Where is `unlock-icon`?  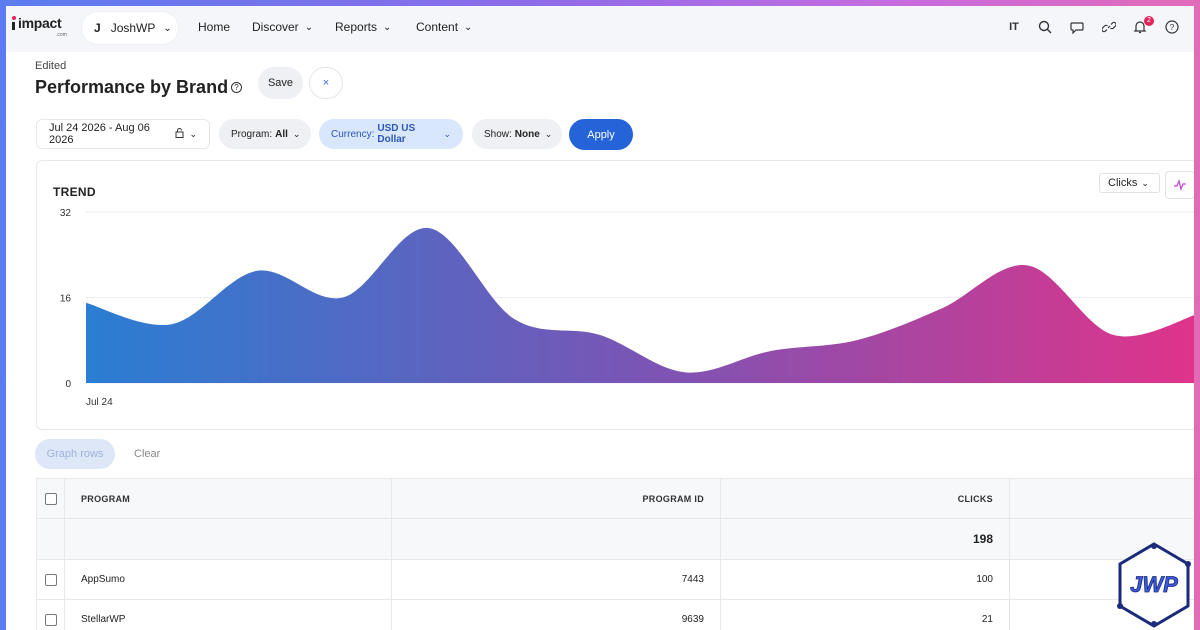 unlock-icon is located at coordinates (179, 134).